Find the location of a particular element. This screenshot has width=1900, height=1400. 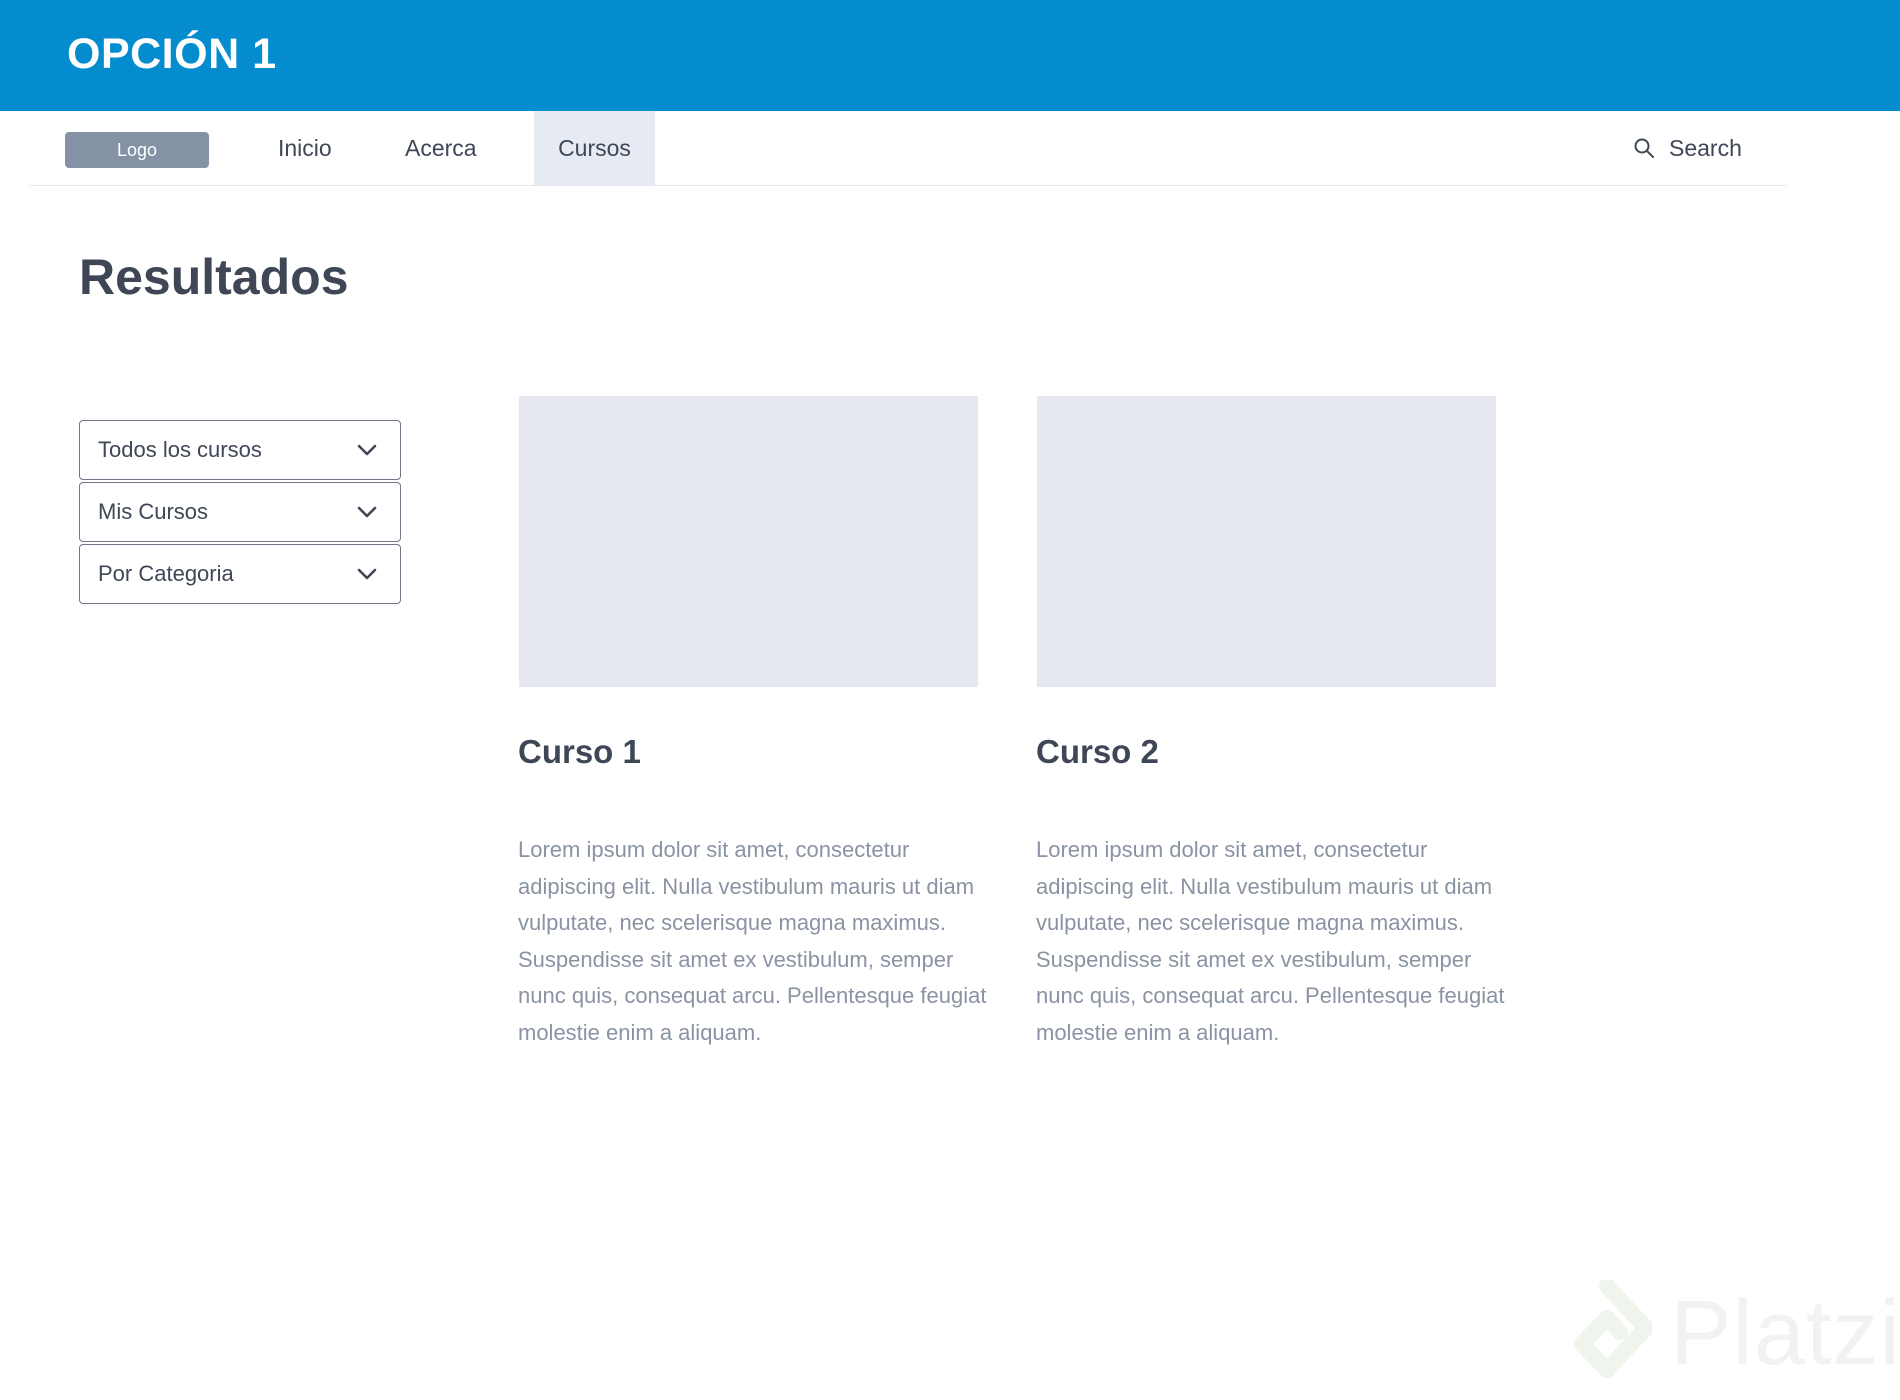

page-title: Resultados is located at coordinates (214, 277).